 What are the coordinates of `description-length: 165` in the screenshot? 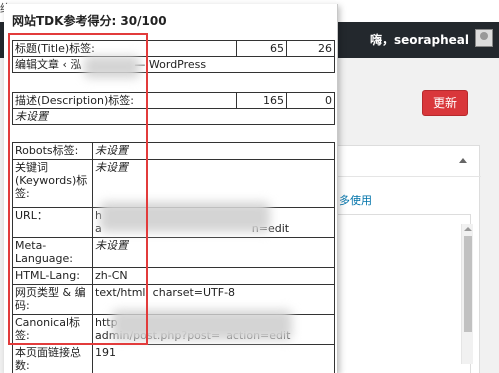 It's located at (261, 100).